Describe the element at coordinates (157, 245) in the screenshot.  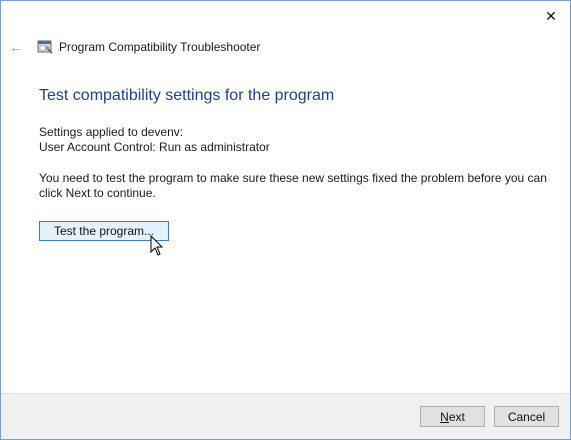
I see `mouse-pointer-icon` at that location.